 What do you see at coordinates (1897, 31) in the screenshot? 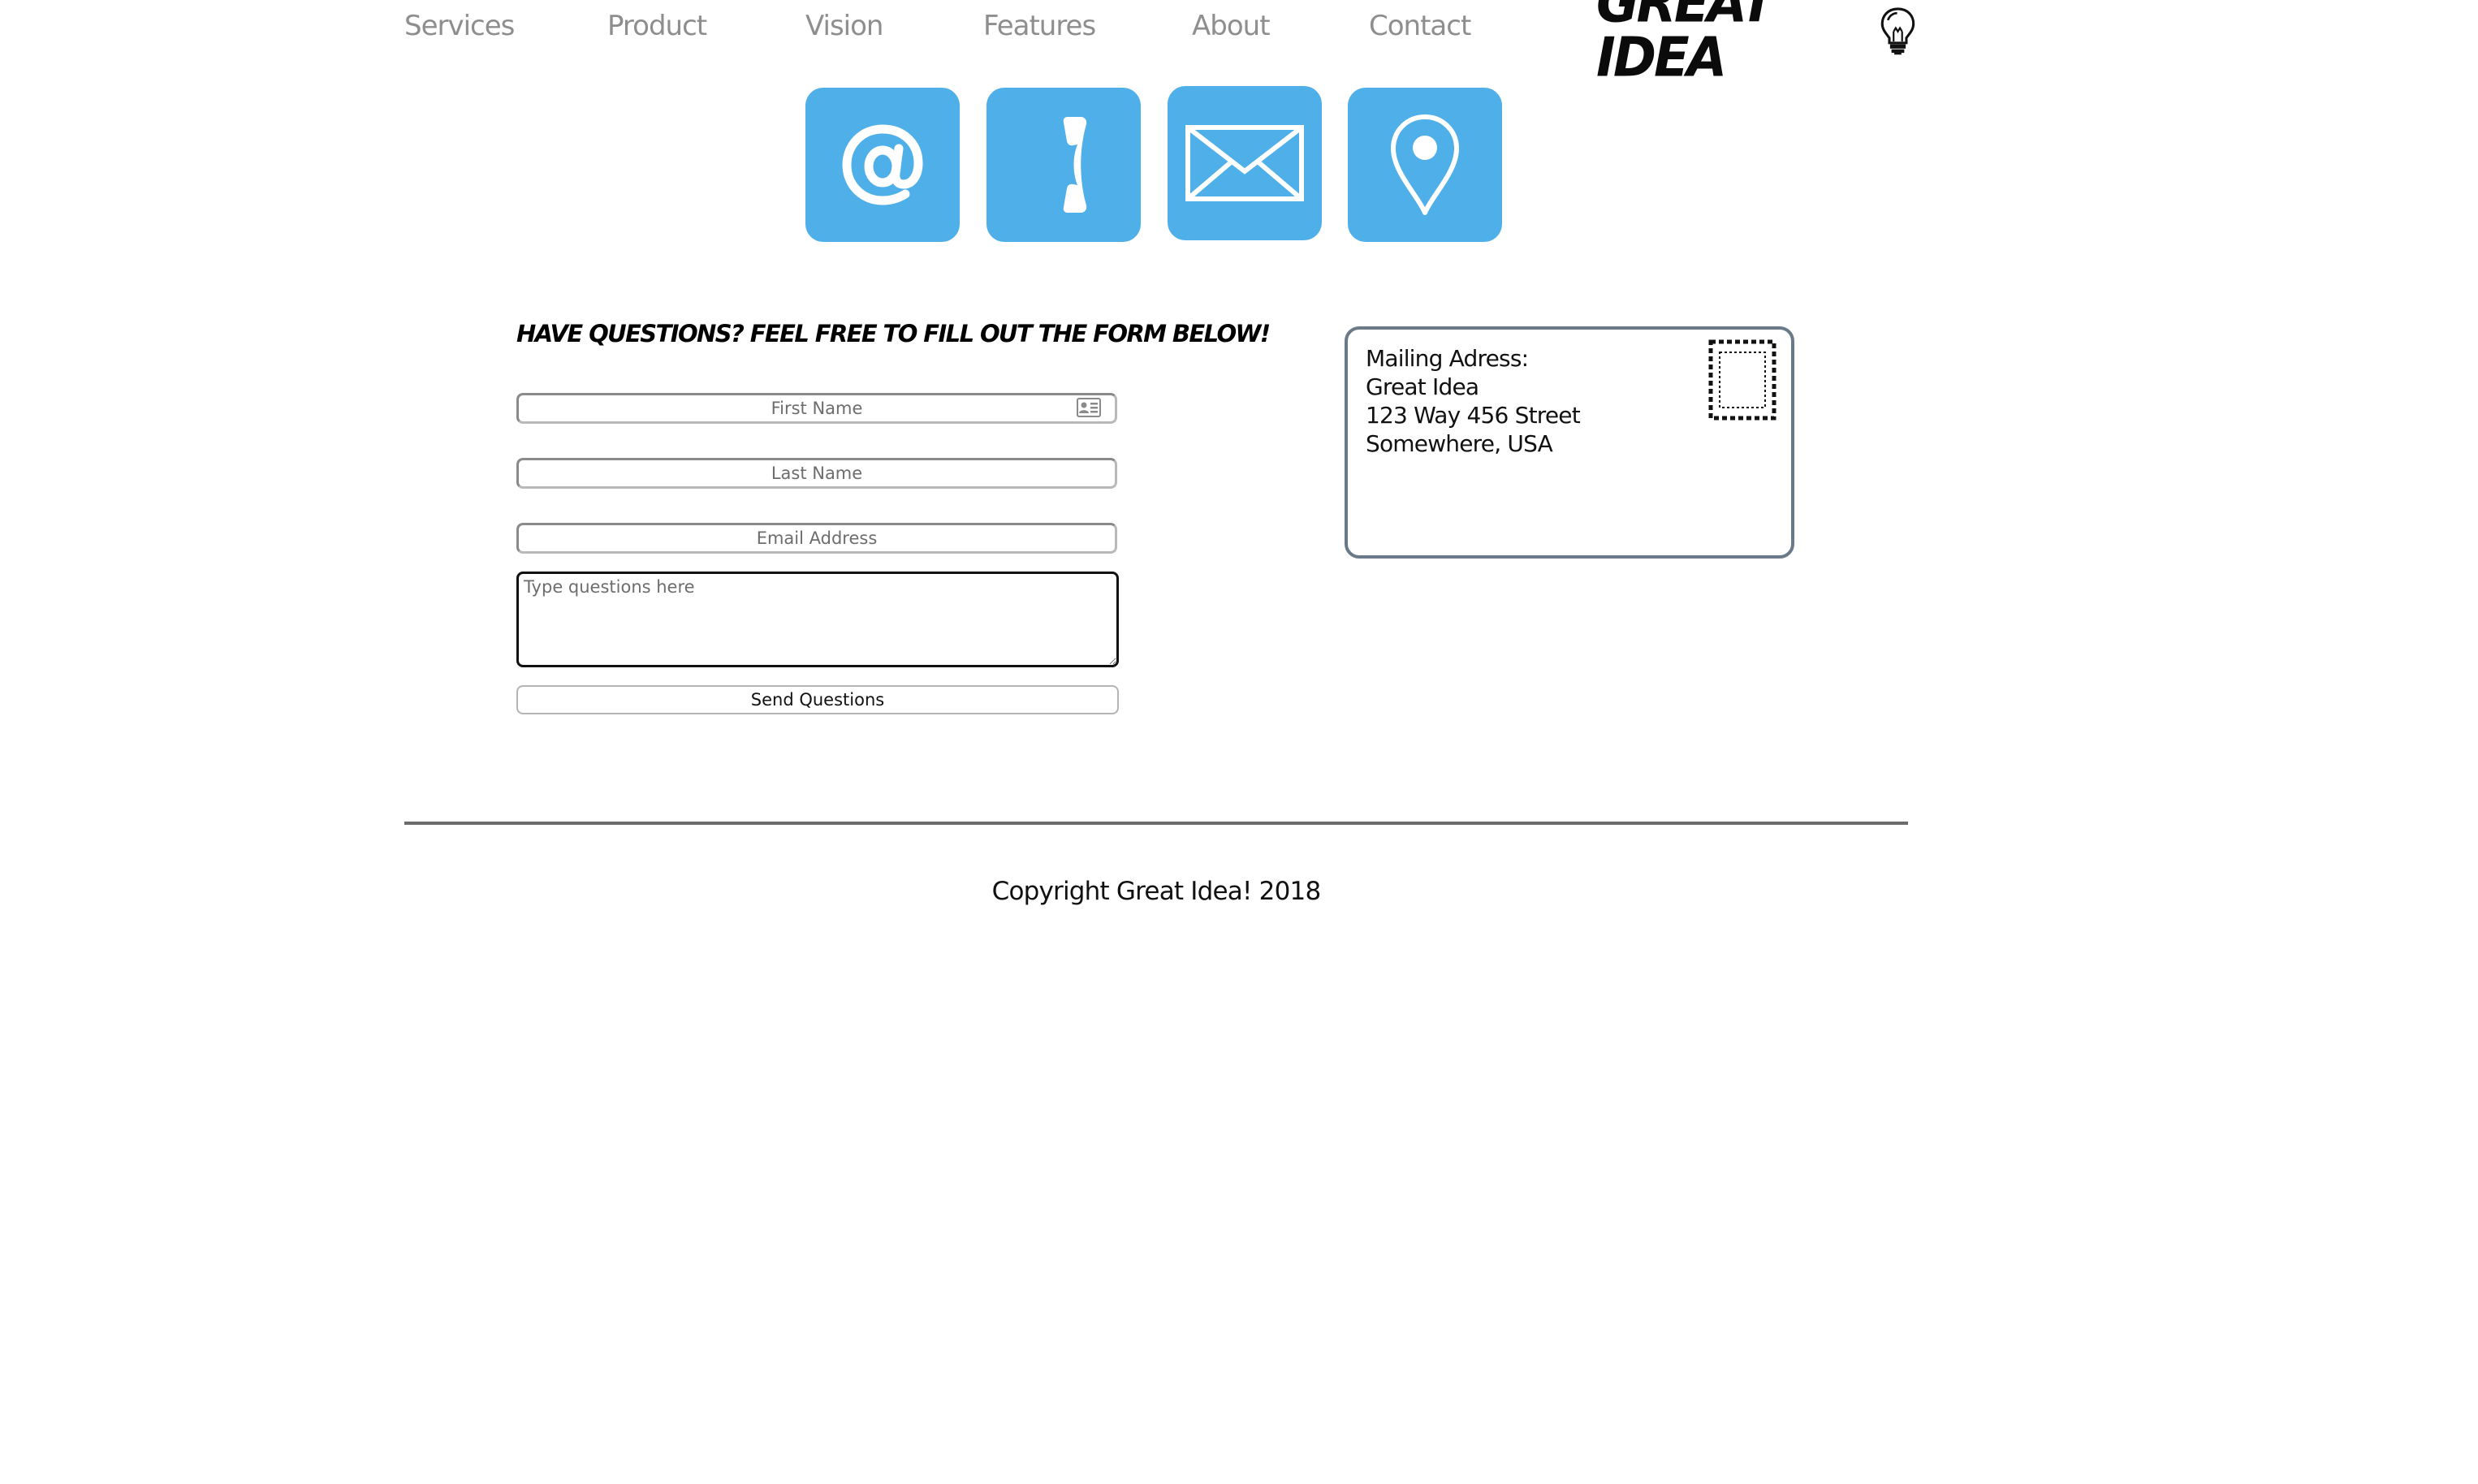
I see `lightbulb-icon` at bounding box center [1897, 31].